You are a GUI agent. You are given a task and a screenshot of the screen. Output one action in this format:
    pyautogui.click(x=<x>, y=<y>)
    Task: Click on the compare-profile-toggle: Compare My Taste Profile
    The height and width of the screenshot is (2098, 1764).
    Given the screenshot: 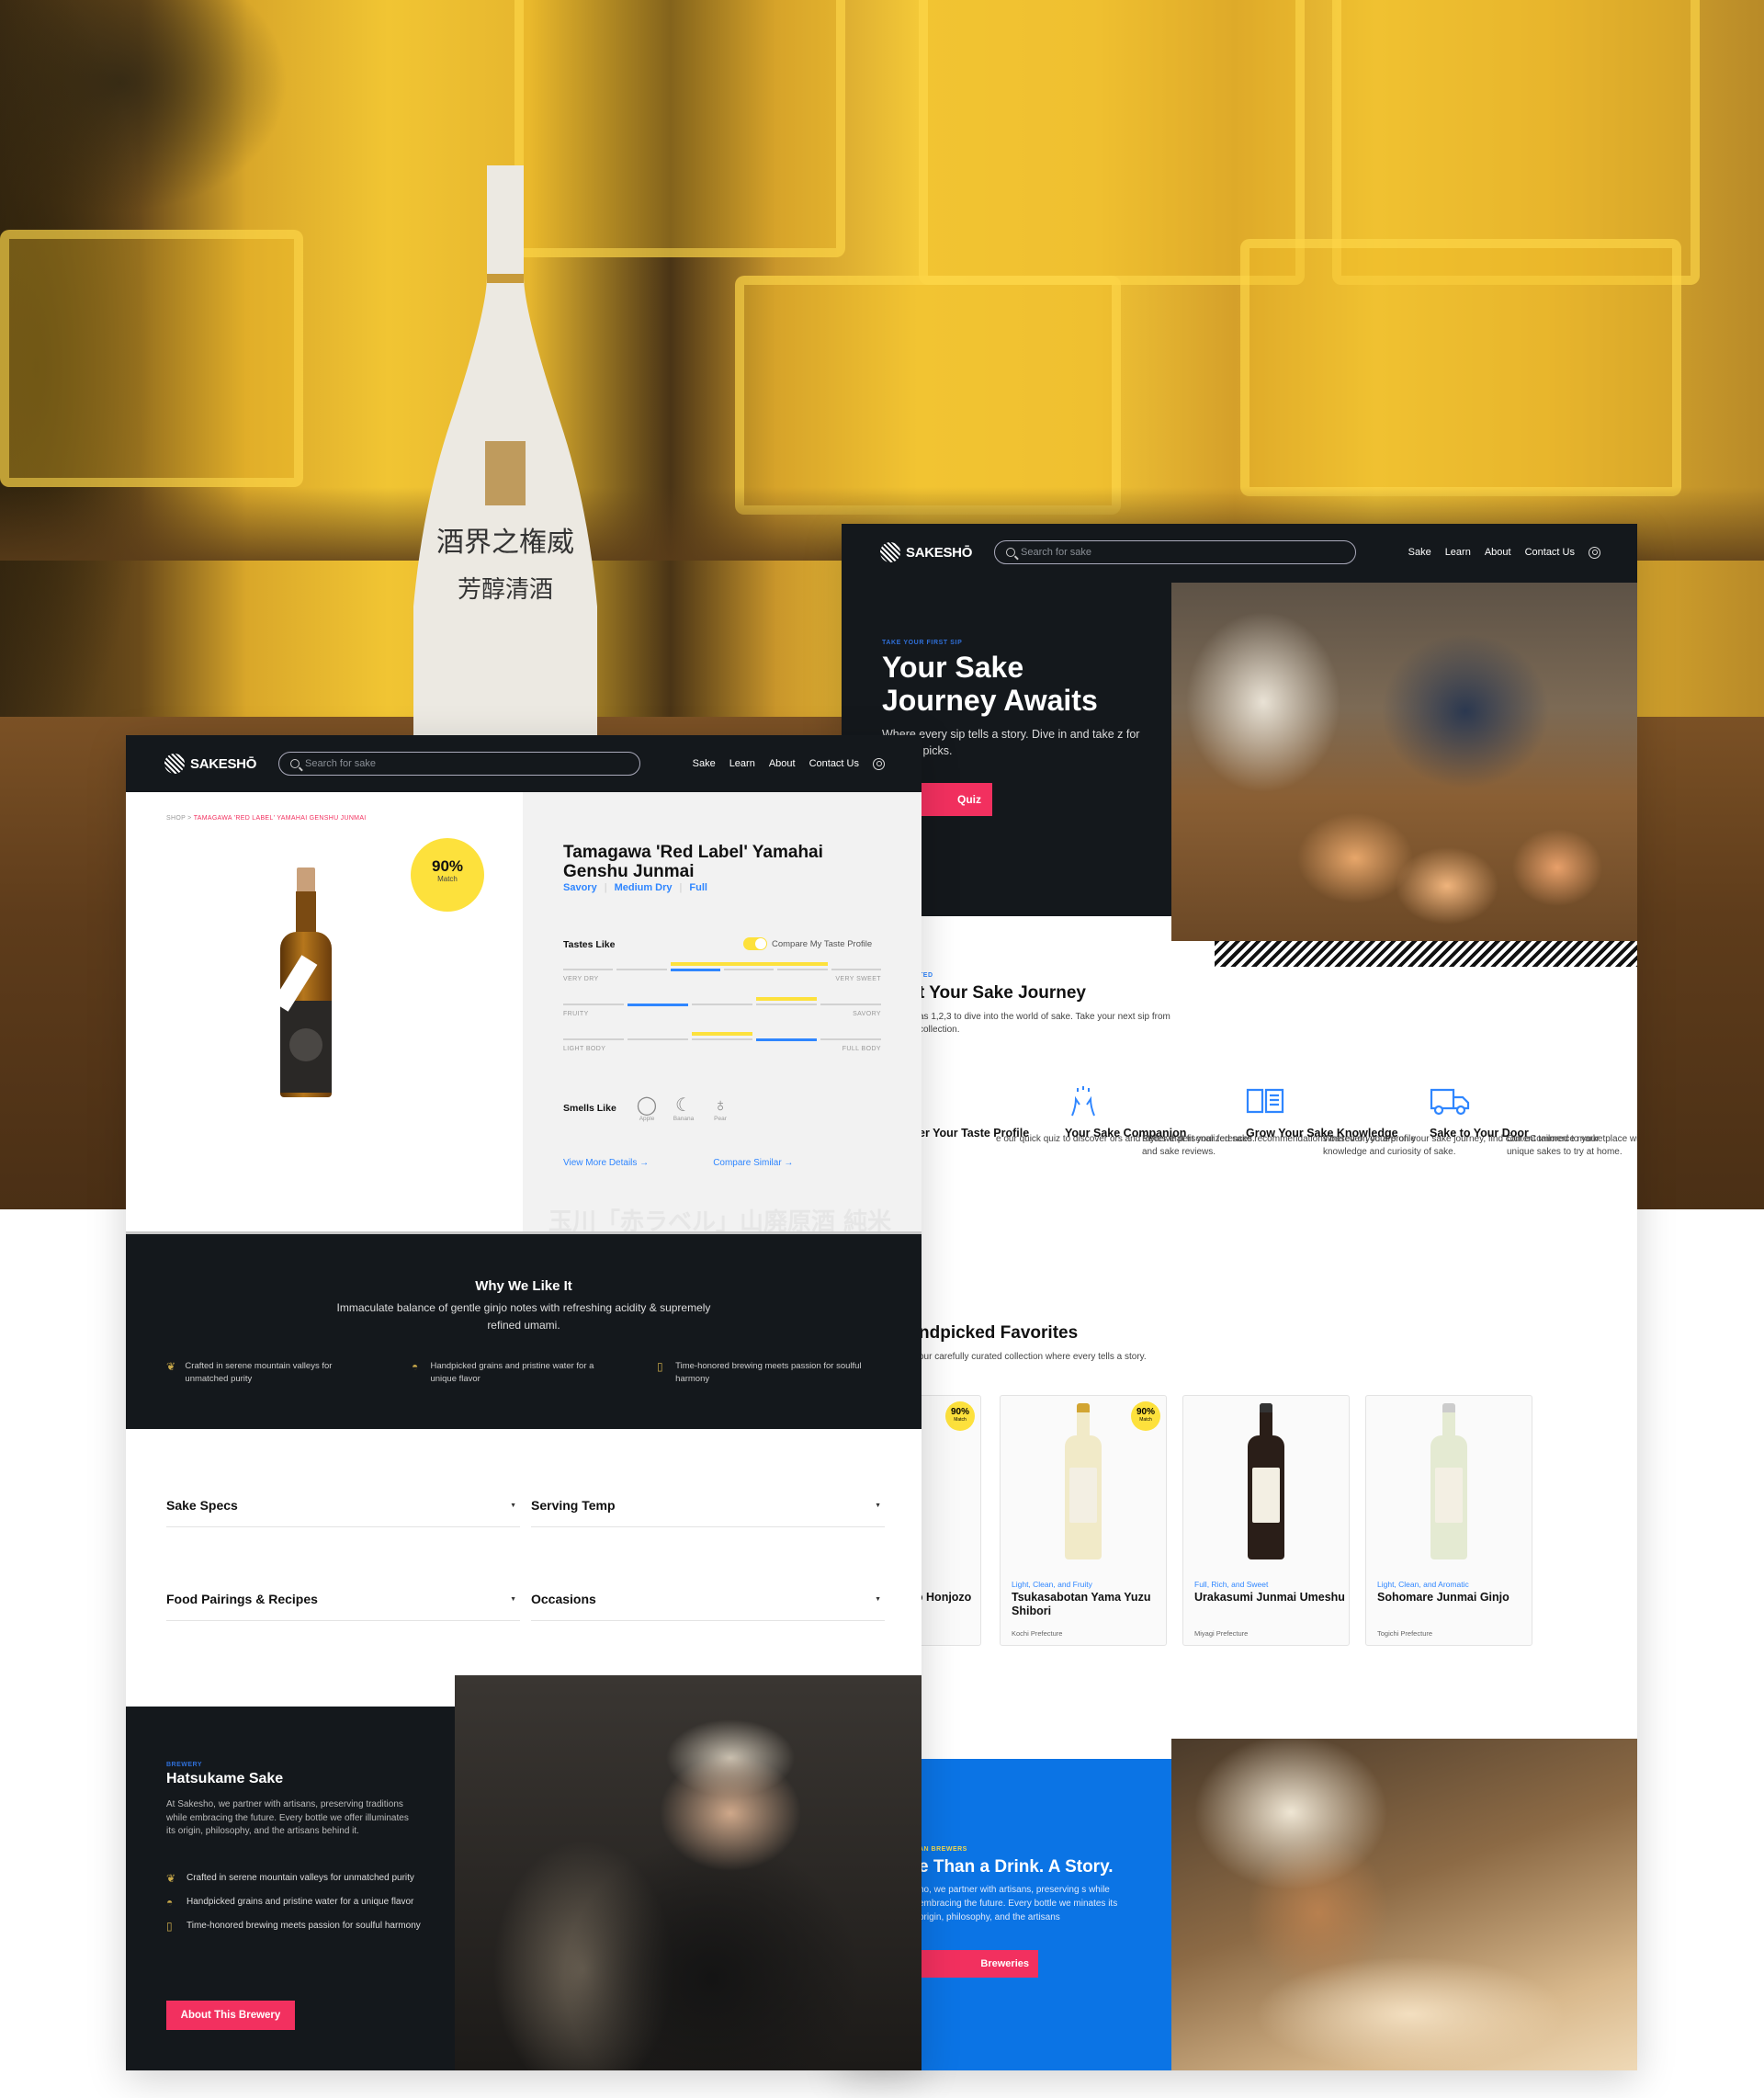 What is the action you would take?
    pyautogui.click(x=808, y=943)
    